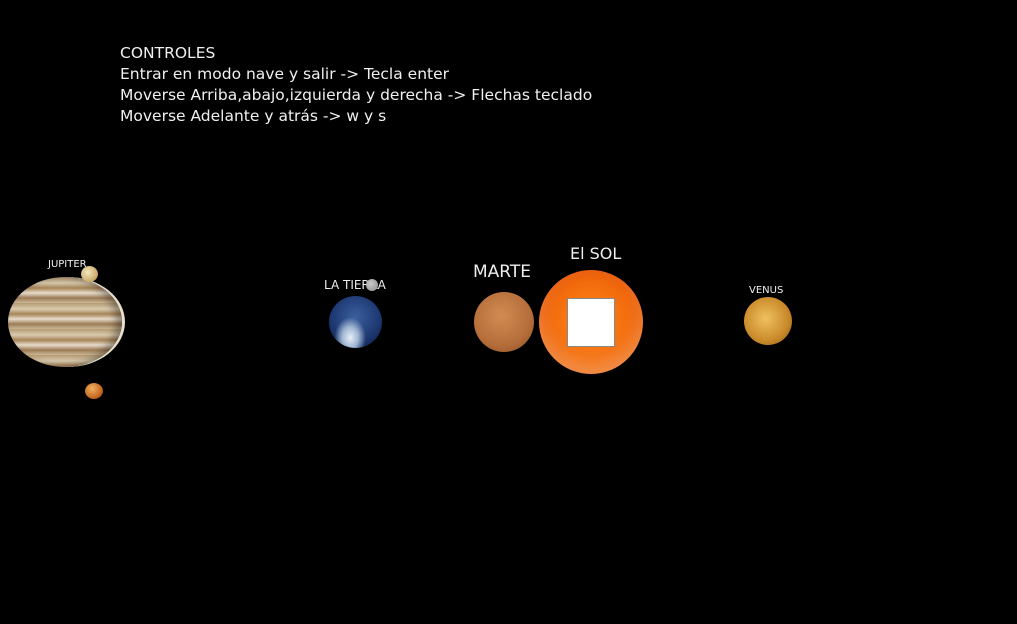  What do you see at coordinates (596, 253) in the screenshot?
I see `sun-label: El SOL` at bounding box center [596, 253].